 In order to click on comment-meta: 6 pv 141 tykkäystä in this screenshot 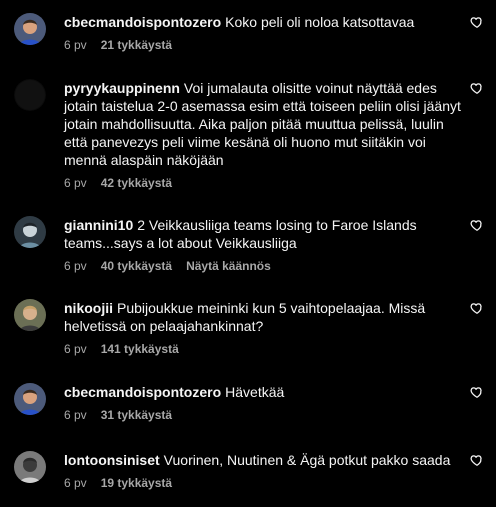, I will do `click(263, 349)`.